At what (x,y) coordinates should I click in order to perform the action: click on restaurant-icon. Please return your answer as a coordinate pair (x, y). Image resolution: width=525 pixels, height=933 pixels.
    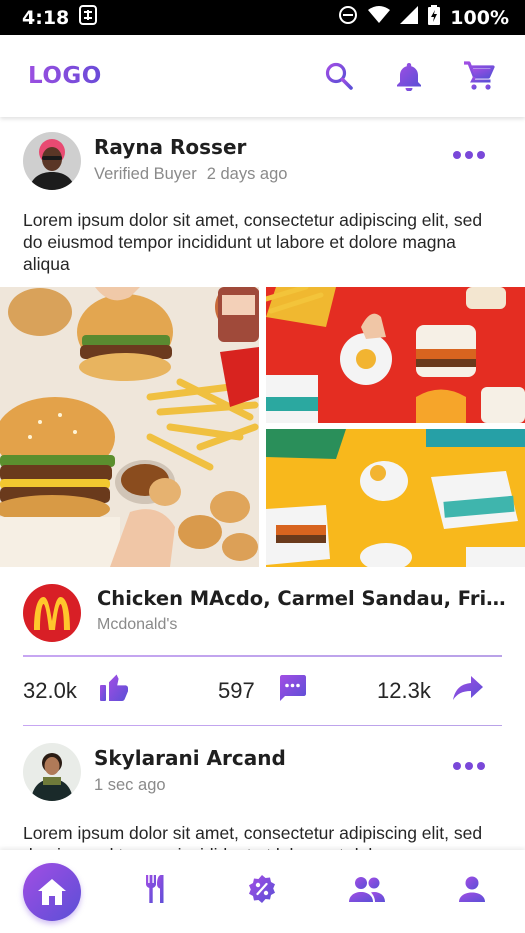
    Looking at the image, I should click on (157, 891).